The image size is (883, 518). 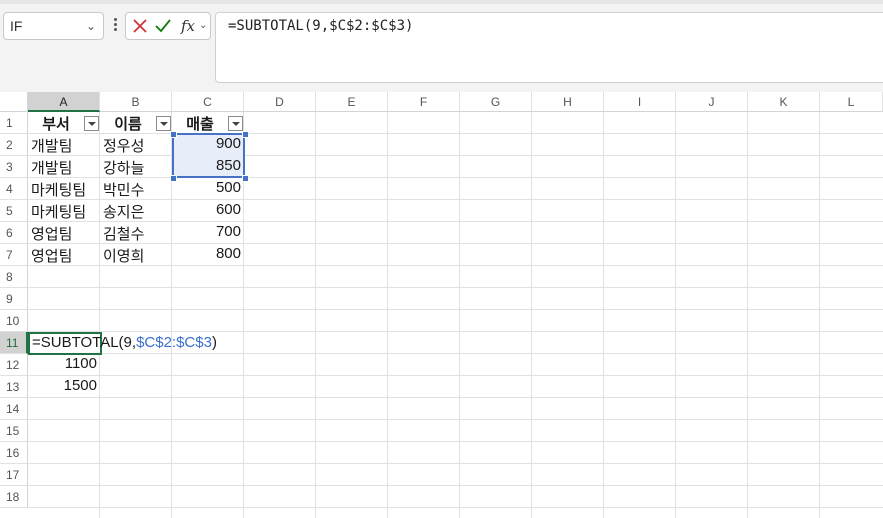 What do you see at coordinates (208, 189) in the screenshot?
I see `table-cell: 500` at bounding box center [208, 189].